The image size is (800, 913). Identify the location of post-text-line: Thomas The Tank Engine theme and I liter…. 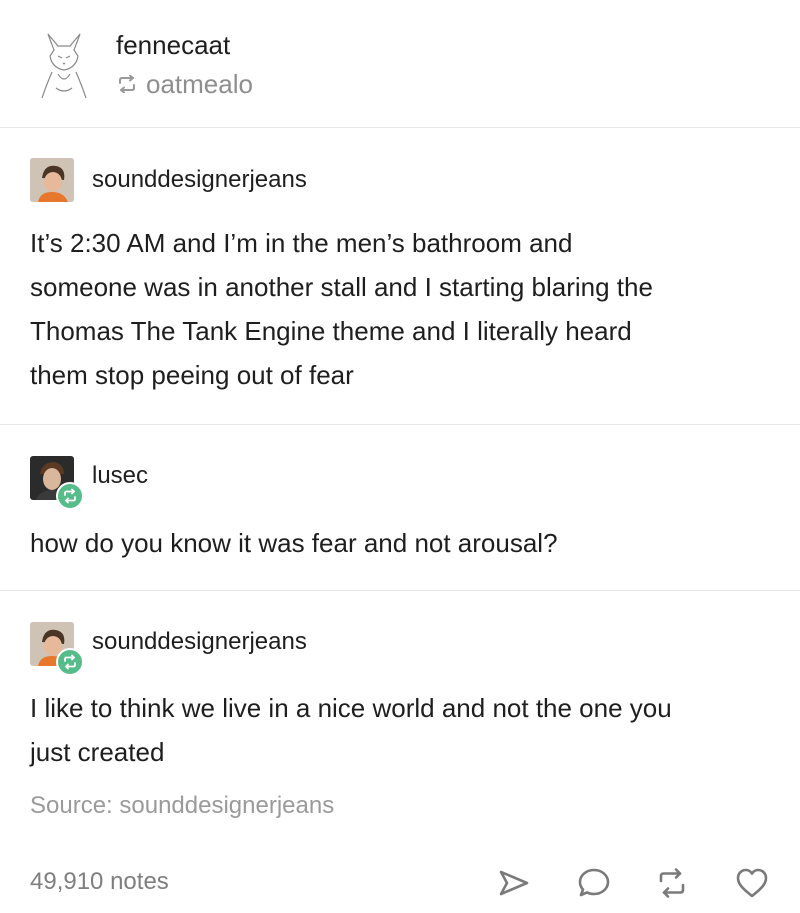
(331, 331).